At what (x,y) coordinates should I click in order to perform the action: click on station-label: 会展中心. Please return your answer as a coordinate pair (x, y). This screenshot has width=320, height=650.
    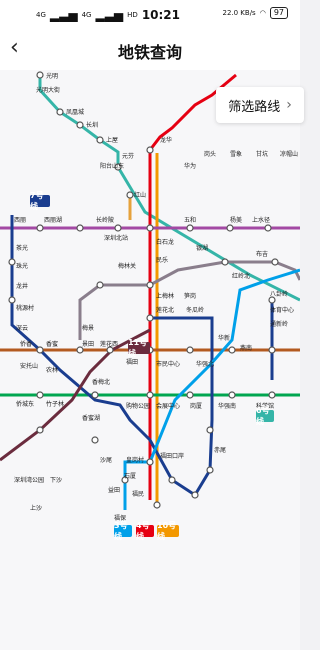
    Looking at the image, I should click on (168, 406).